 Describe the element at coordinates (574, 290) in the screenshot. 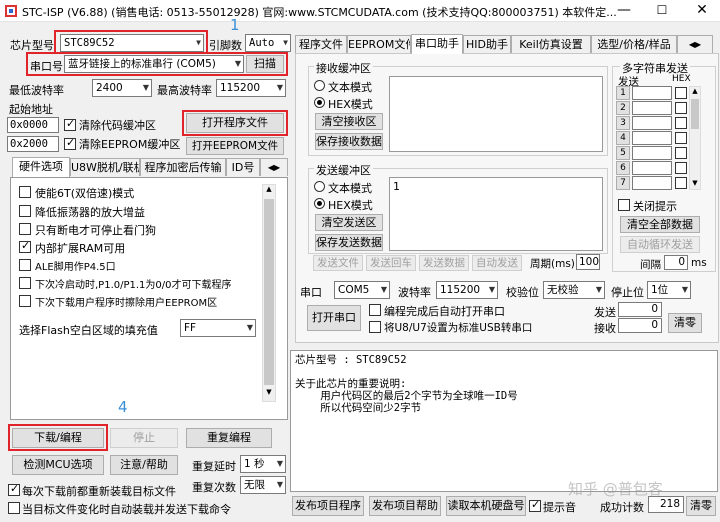

I see `parity-select: 无校验 ▼` at that location.